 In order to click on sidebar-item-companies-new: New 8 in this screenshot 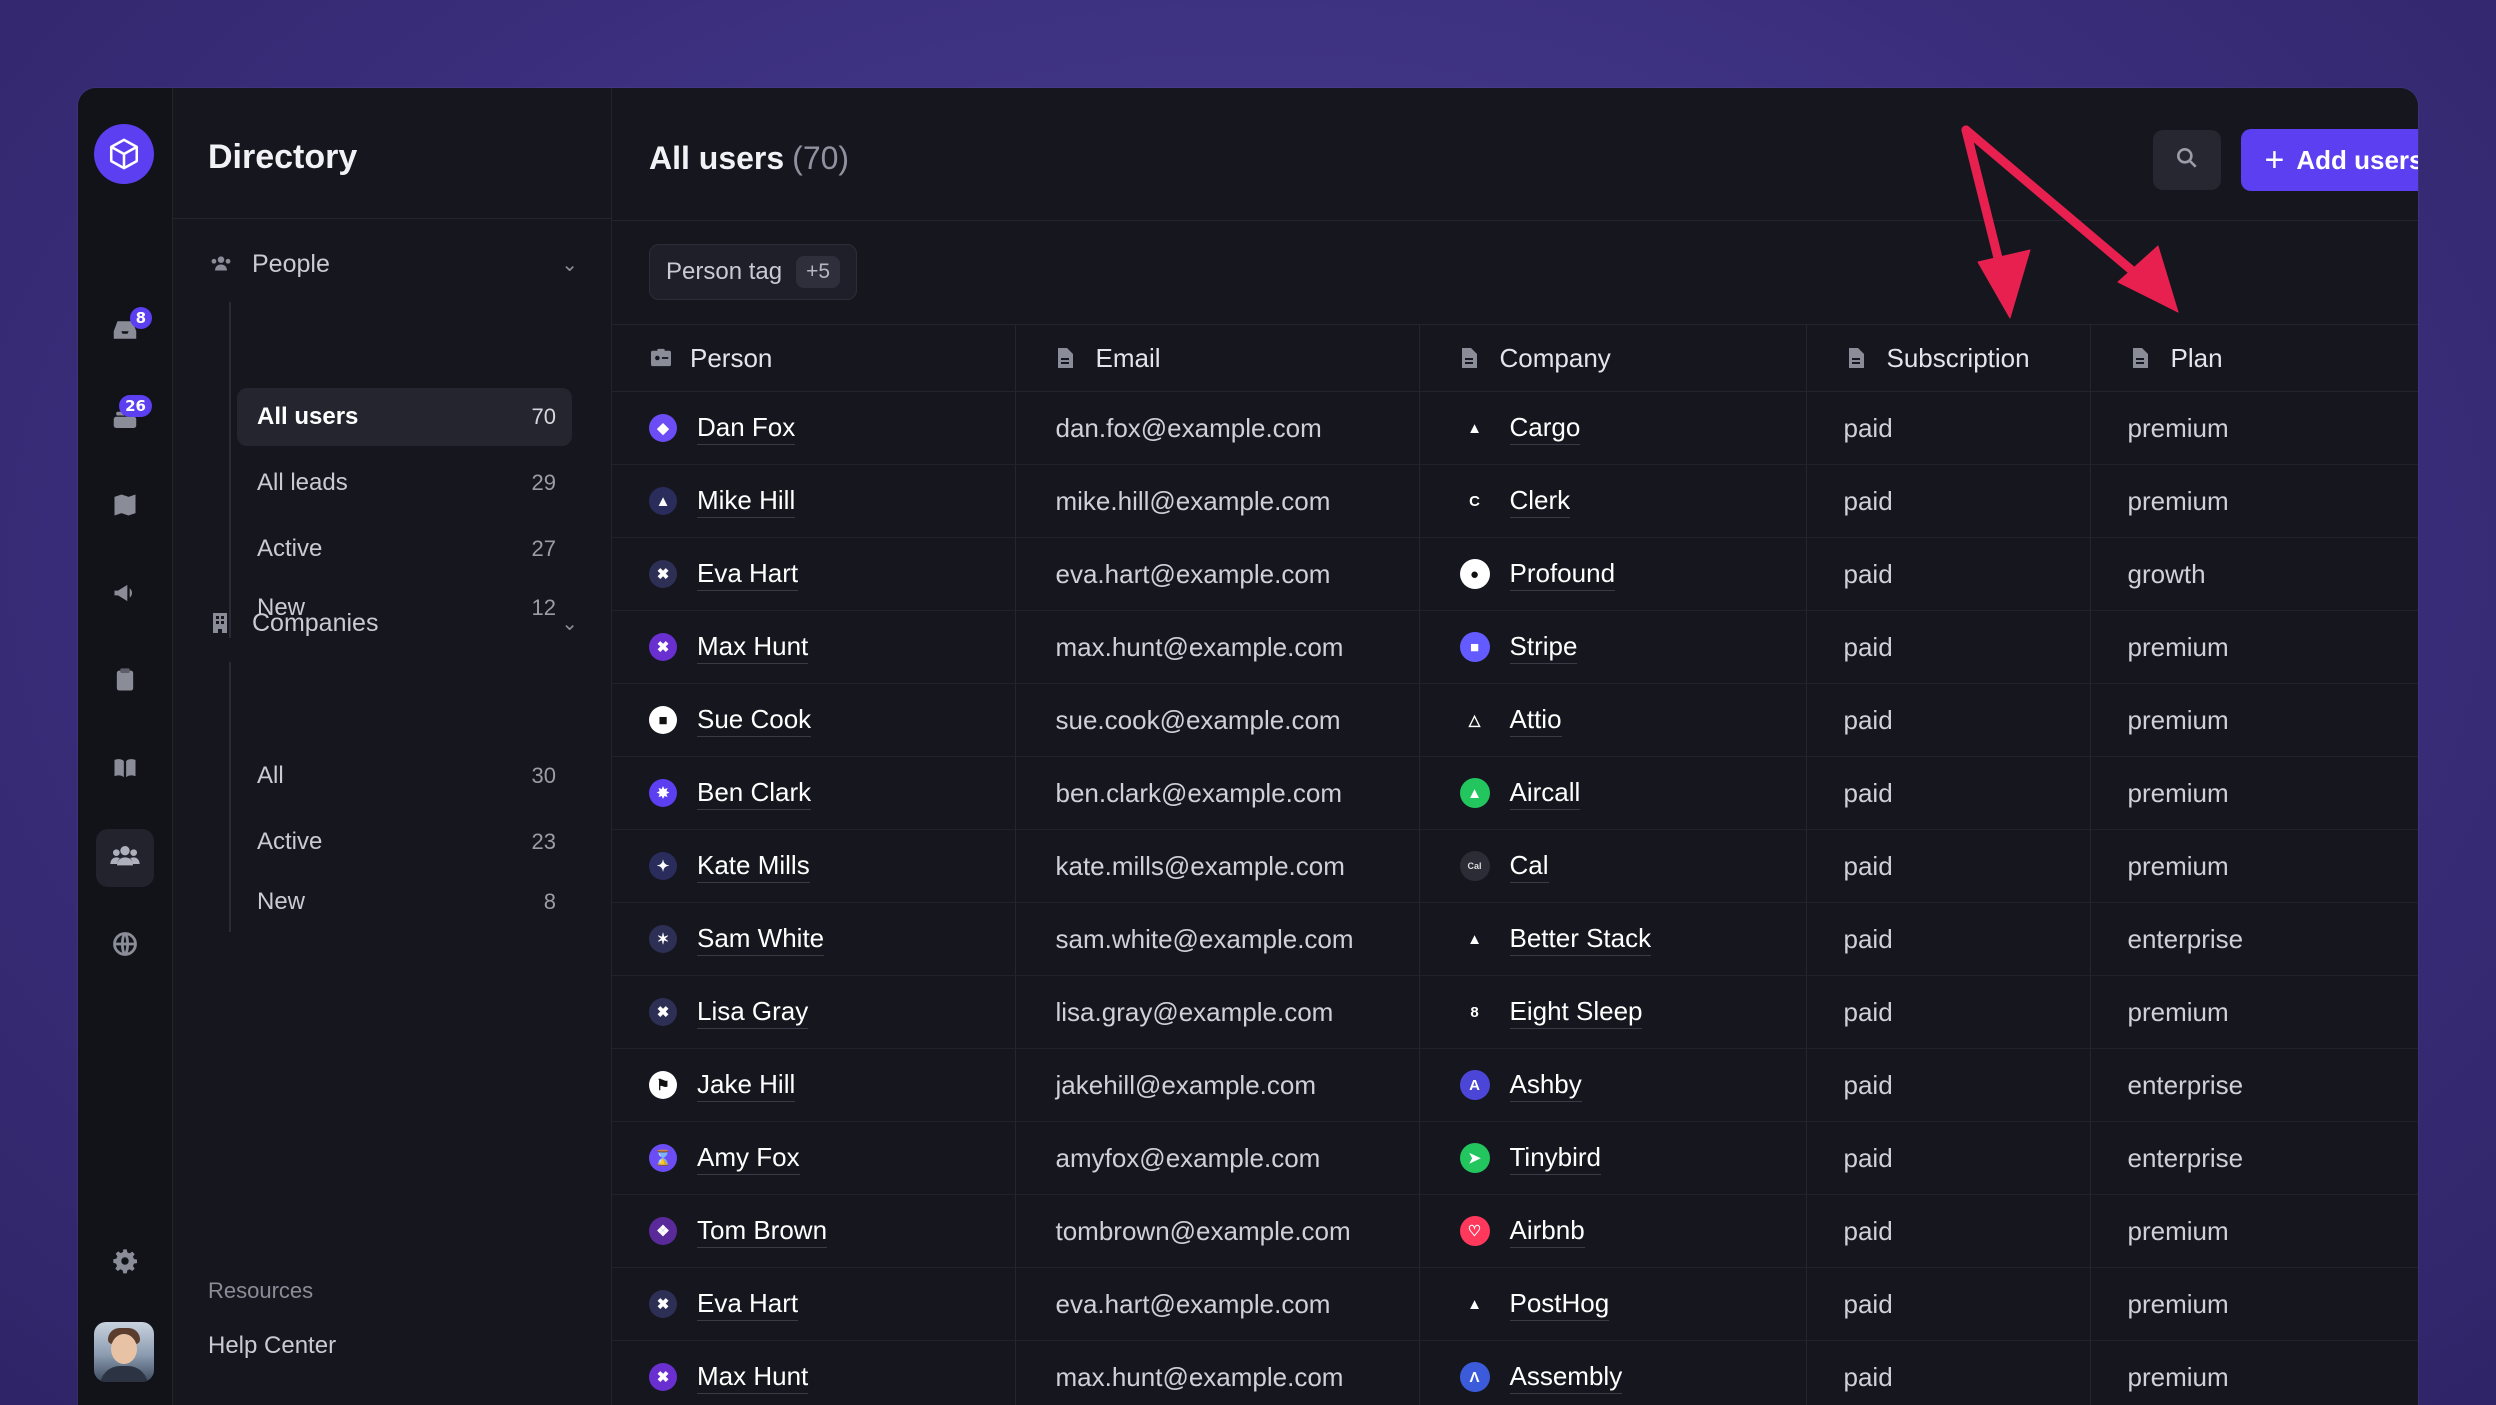, I will do `click(404, 902)`.